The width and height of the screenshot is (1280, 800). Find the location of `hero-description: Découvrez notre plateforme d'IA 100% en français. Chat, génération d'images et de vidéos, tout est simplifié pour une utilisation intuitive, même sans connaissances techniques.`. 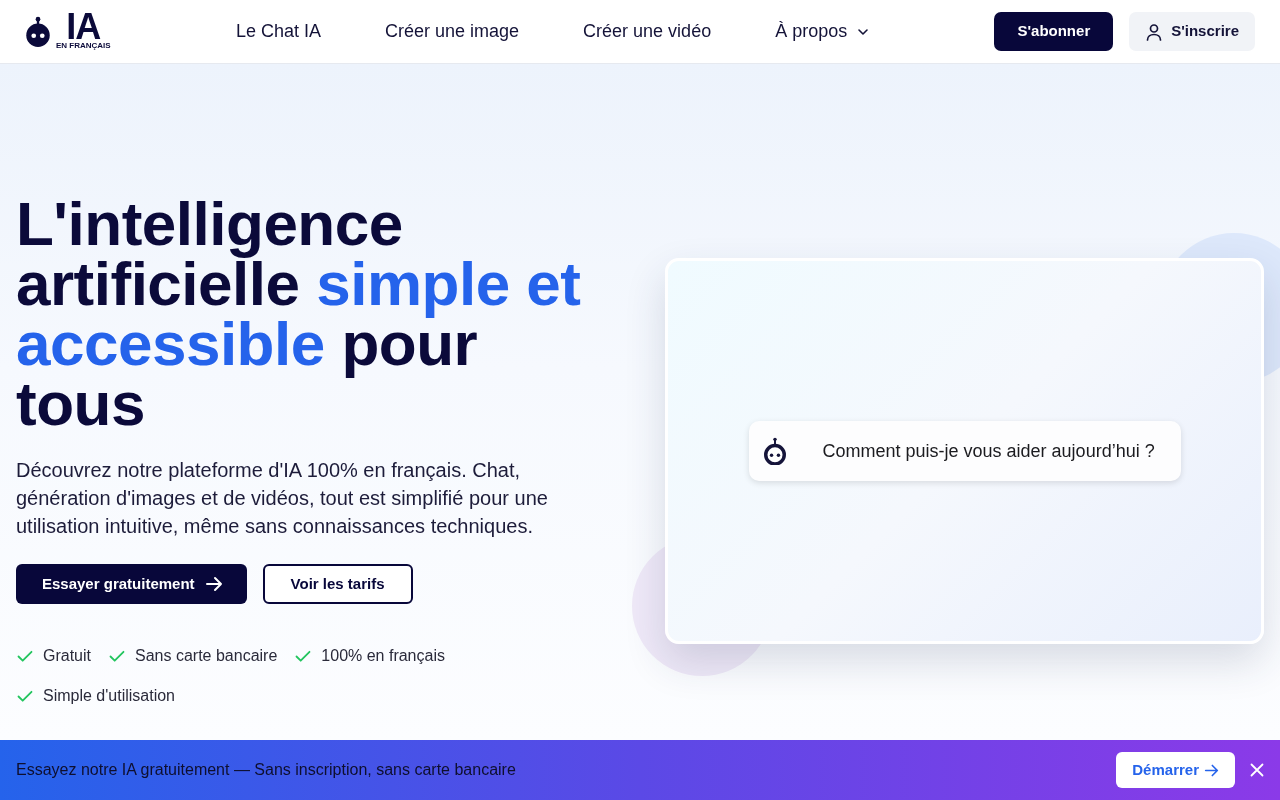

hero-description: Découvrez notre plateforme d'IA 100% en français. Chat, génération d'images et de vidéos, tout est simplifié pour une utilisation intuitive, même sans connaissances techniques. is located at coordinates (282, 498).